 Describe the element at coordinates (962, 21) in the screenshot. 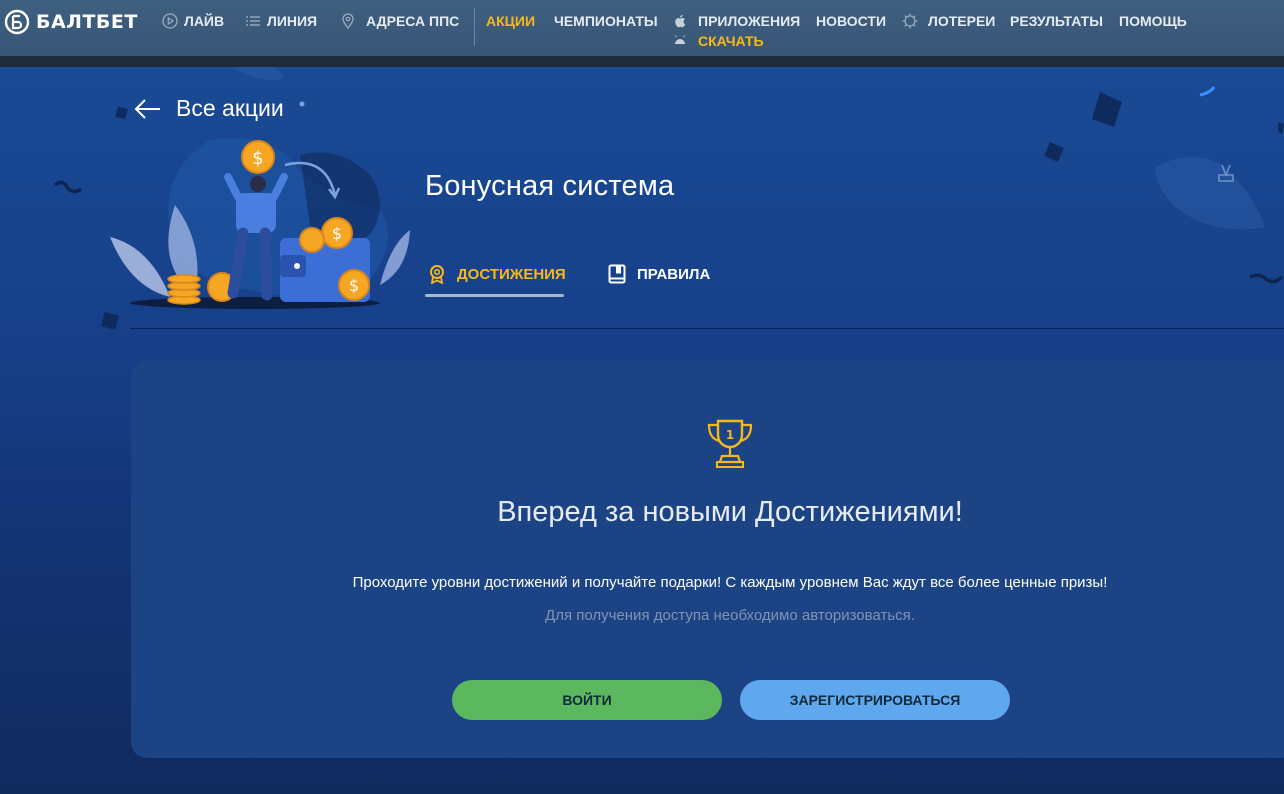

I see `nav-lotteries-label: Лотереи` at that location.